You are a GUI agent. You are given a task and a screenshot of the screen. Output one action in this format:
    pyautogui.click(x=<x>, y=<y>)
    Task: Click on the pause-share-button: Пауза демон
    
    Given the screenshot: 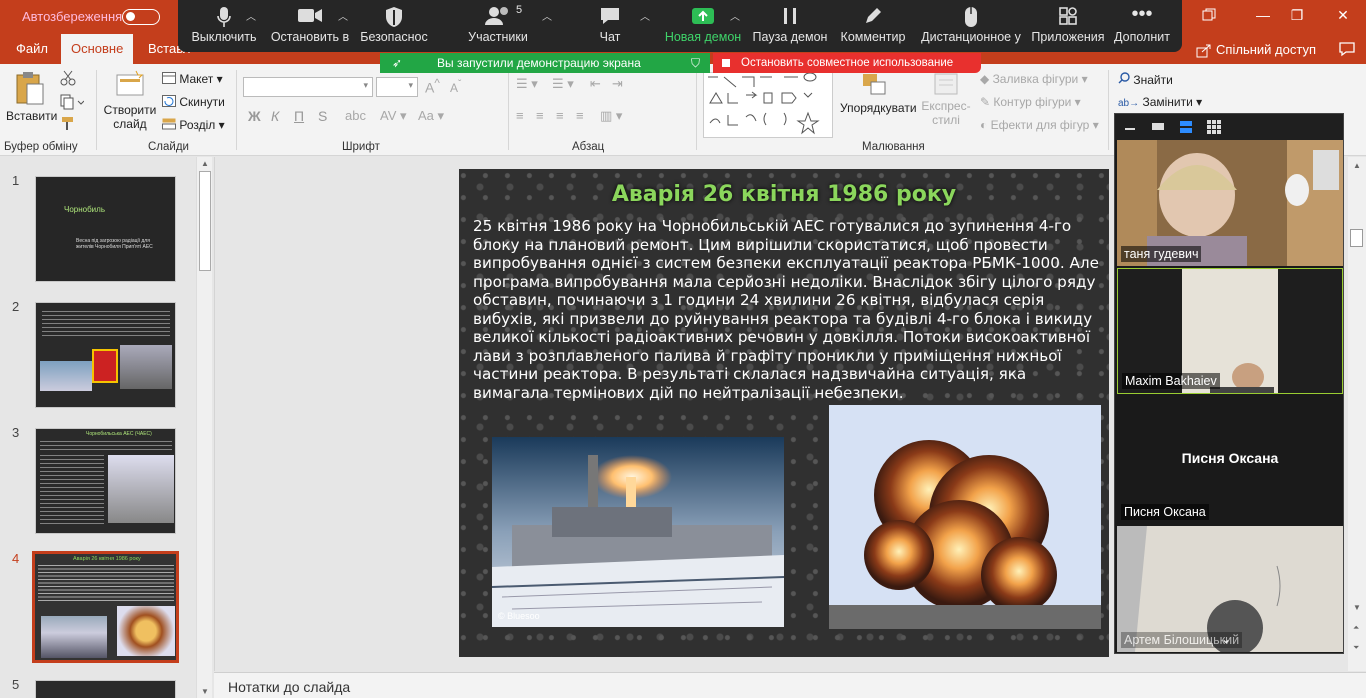 What is the action you would take?
    pyautogui.click(x=790, y=26)
    